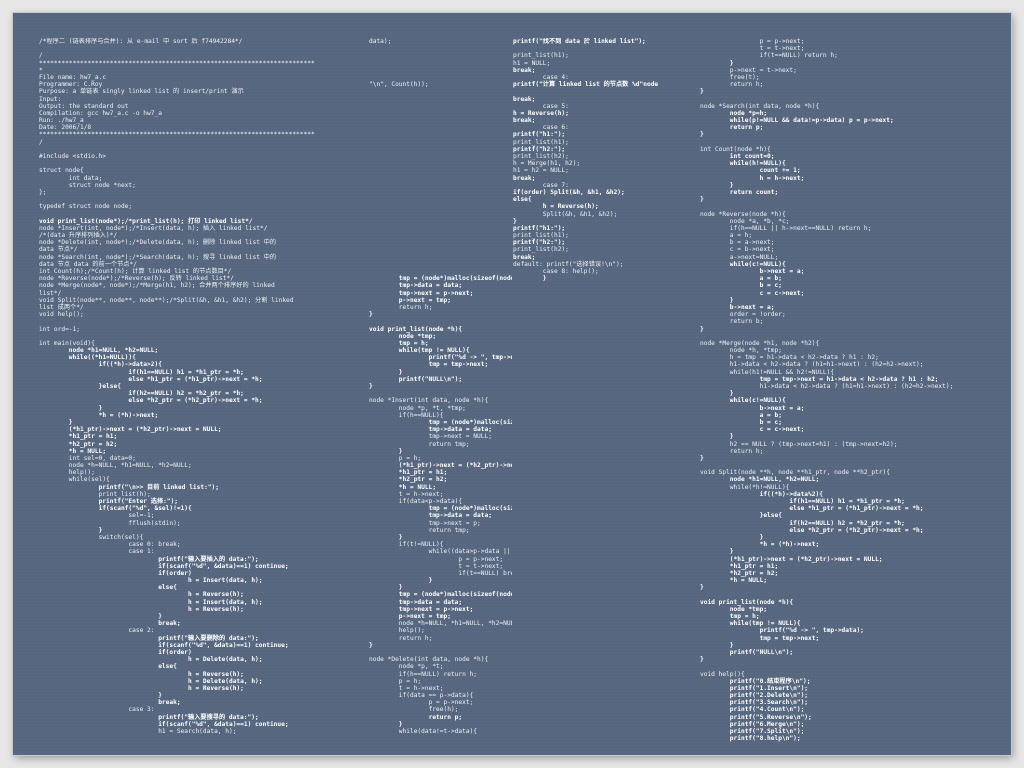 Image resolution: width=1024 pixels, height=768 pixels. What do you see at coordinates (761, 494) in the screenshot?
I see `code-line: if((*h)->data%2){` at bounding box center [761, 494].